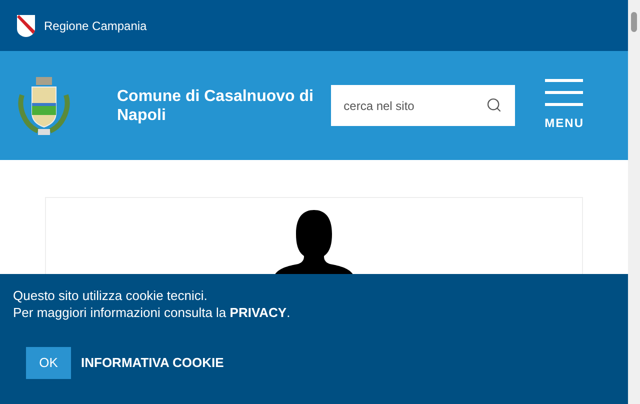 The image size is (640, 404). I want to click on search-field: cerca nel sito, so click(422, 105).